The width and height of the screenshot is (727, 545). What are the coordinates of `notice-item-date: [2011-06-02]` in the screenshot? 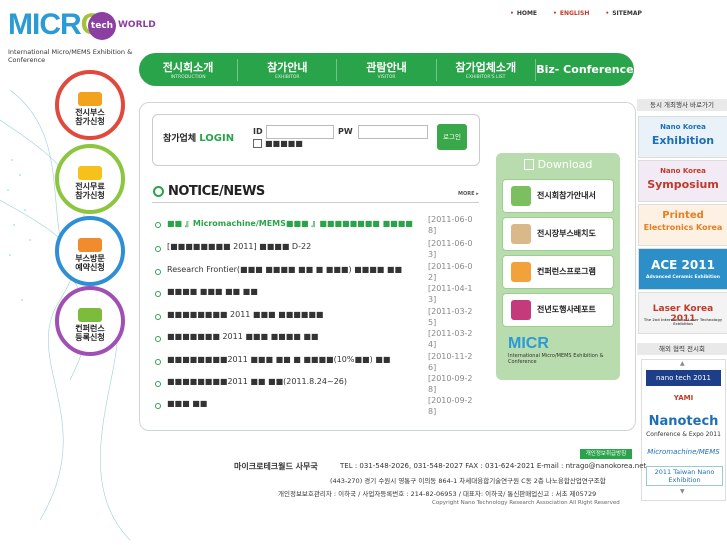 It's located at (450, 272).